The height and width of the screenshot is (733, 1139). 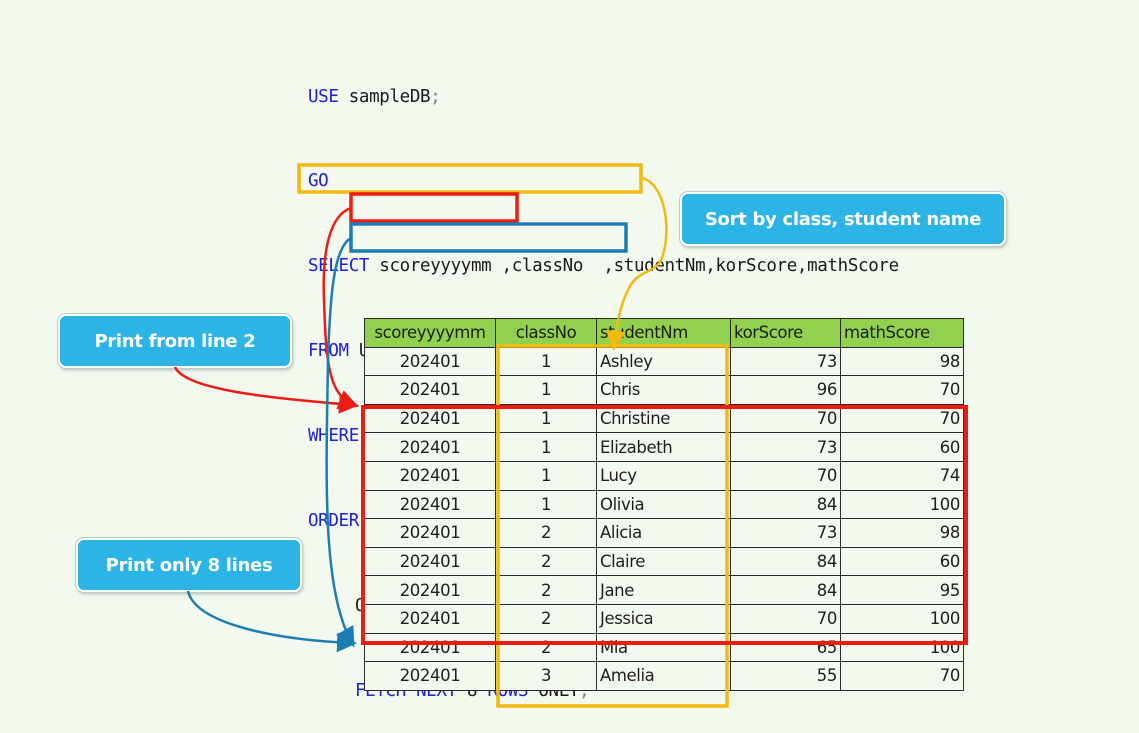 I want to click on table-row: 202401 3 Amelia 55 70, so click(x=664, y=676).